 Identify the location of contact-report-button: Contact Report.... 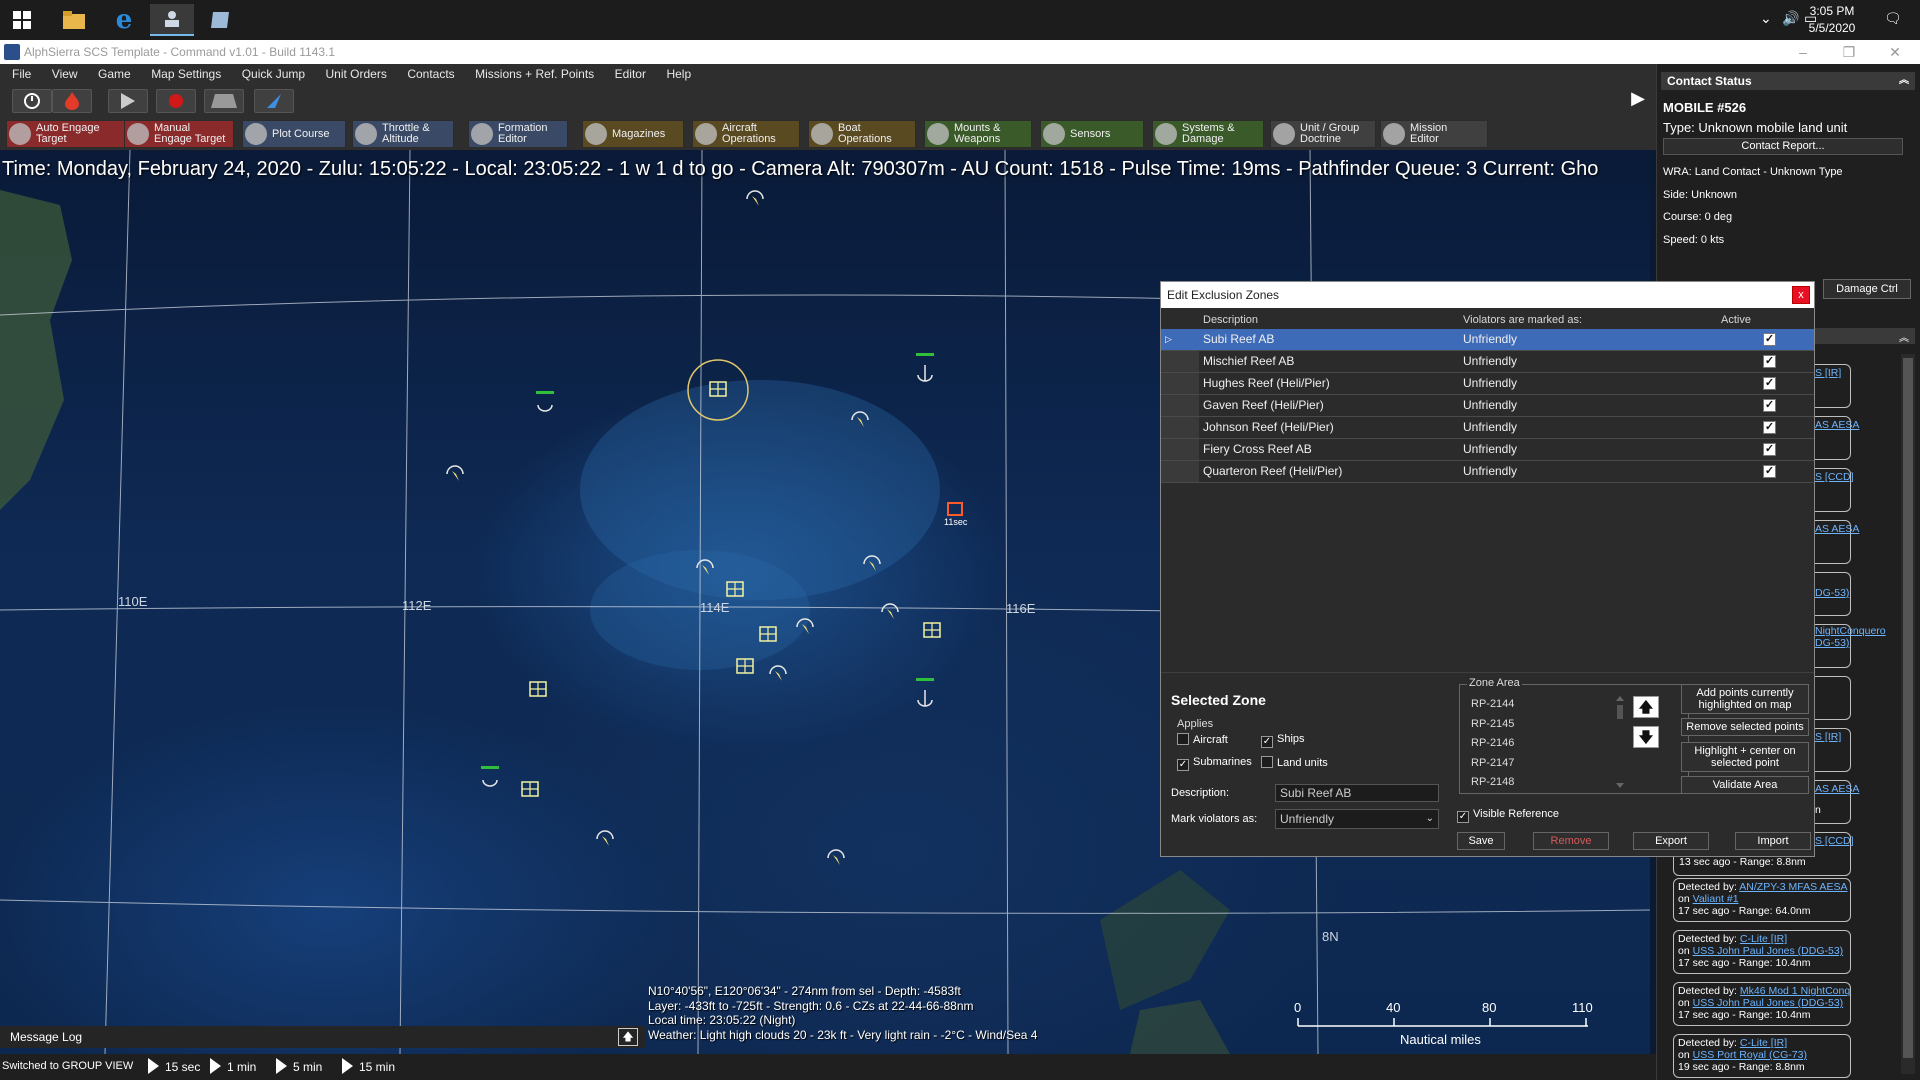
(1783, 146).